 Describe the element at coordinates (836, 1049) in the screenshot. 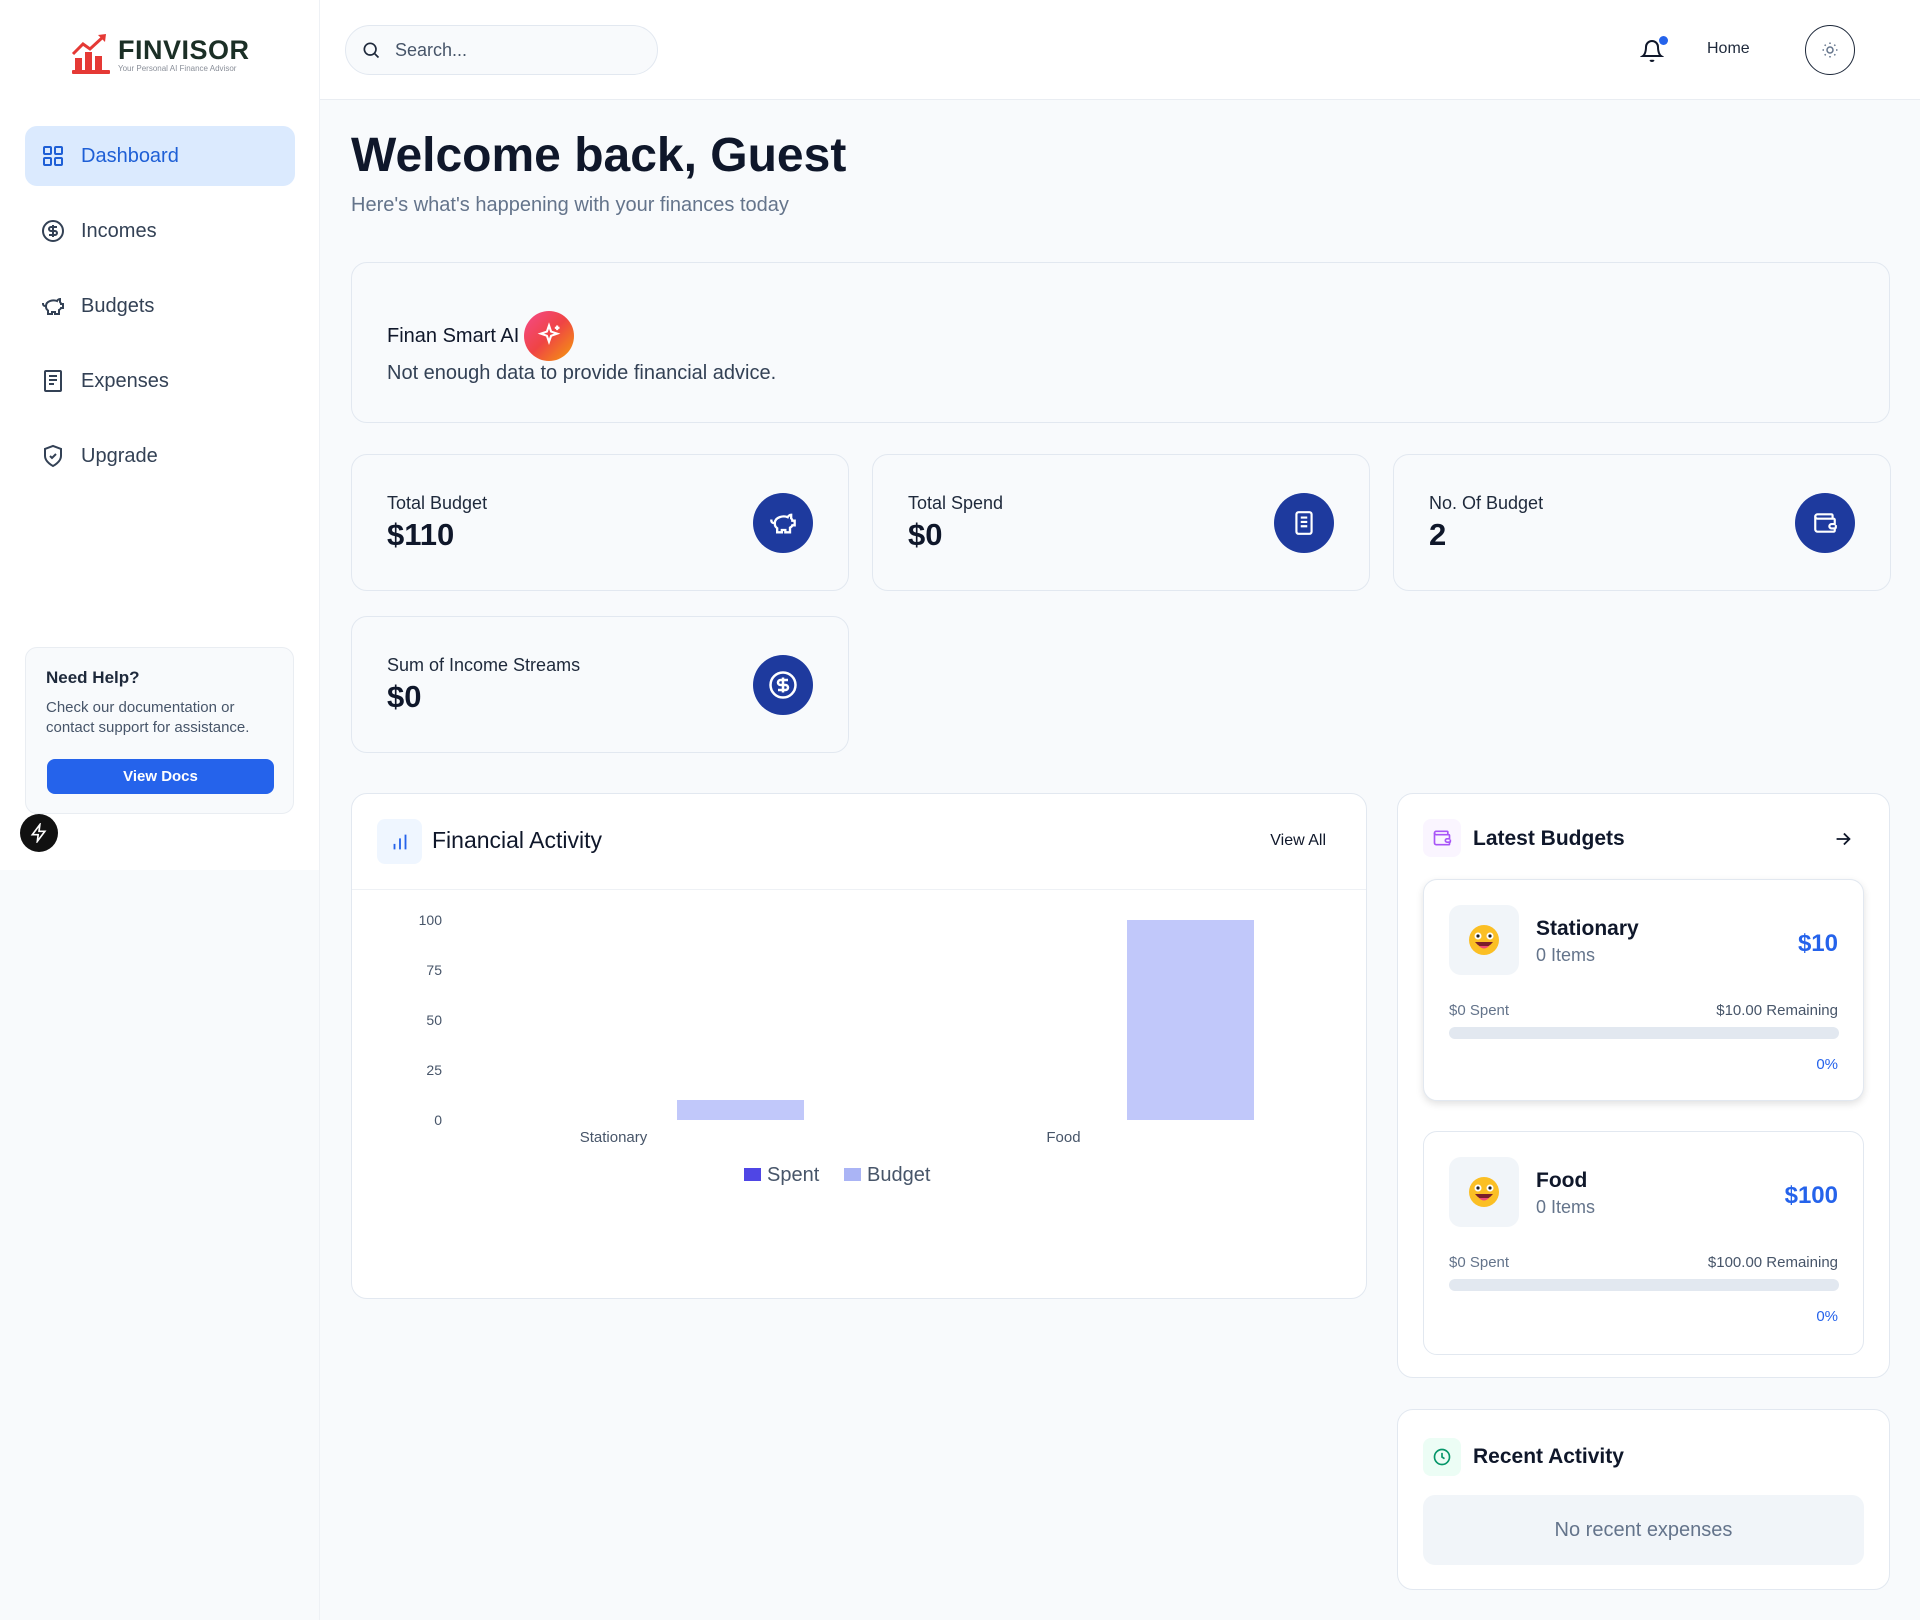

I see `financial-activity-chart: 0 25 50 75 100 Stationary Food Spent Budget` at that location.